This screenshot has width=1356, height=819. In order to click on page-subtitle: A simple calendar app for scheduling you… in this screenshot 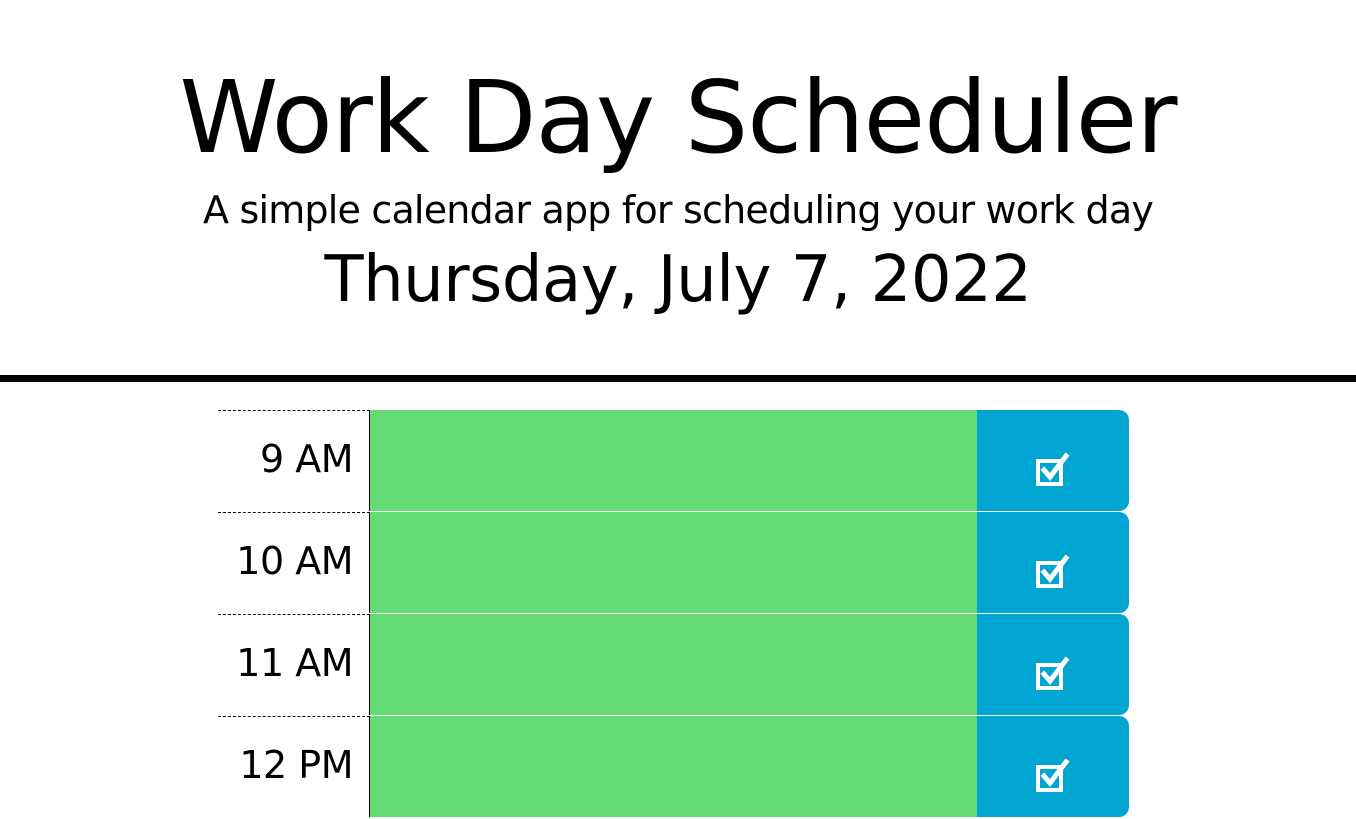, I will do `click(678, 210)`.